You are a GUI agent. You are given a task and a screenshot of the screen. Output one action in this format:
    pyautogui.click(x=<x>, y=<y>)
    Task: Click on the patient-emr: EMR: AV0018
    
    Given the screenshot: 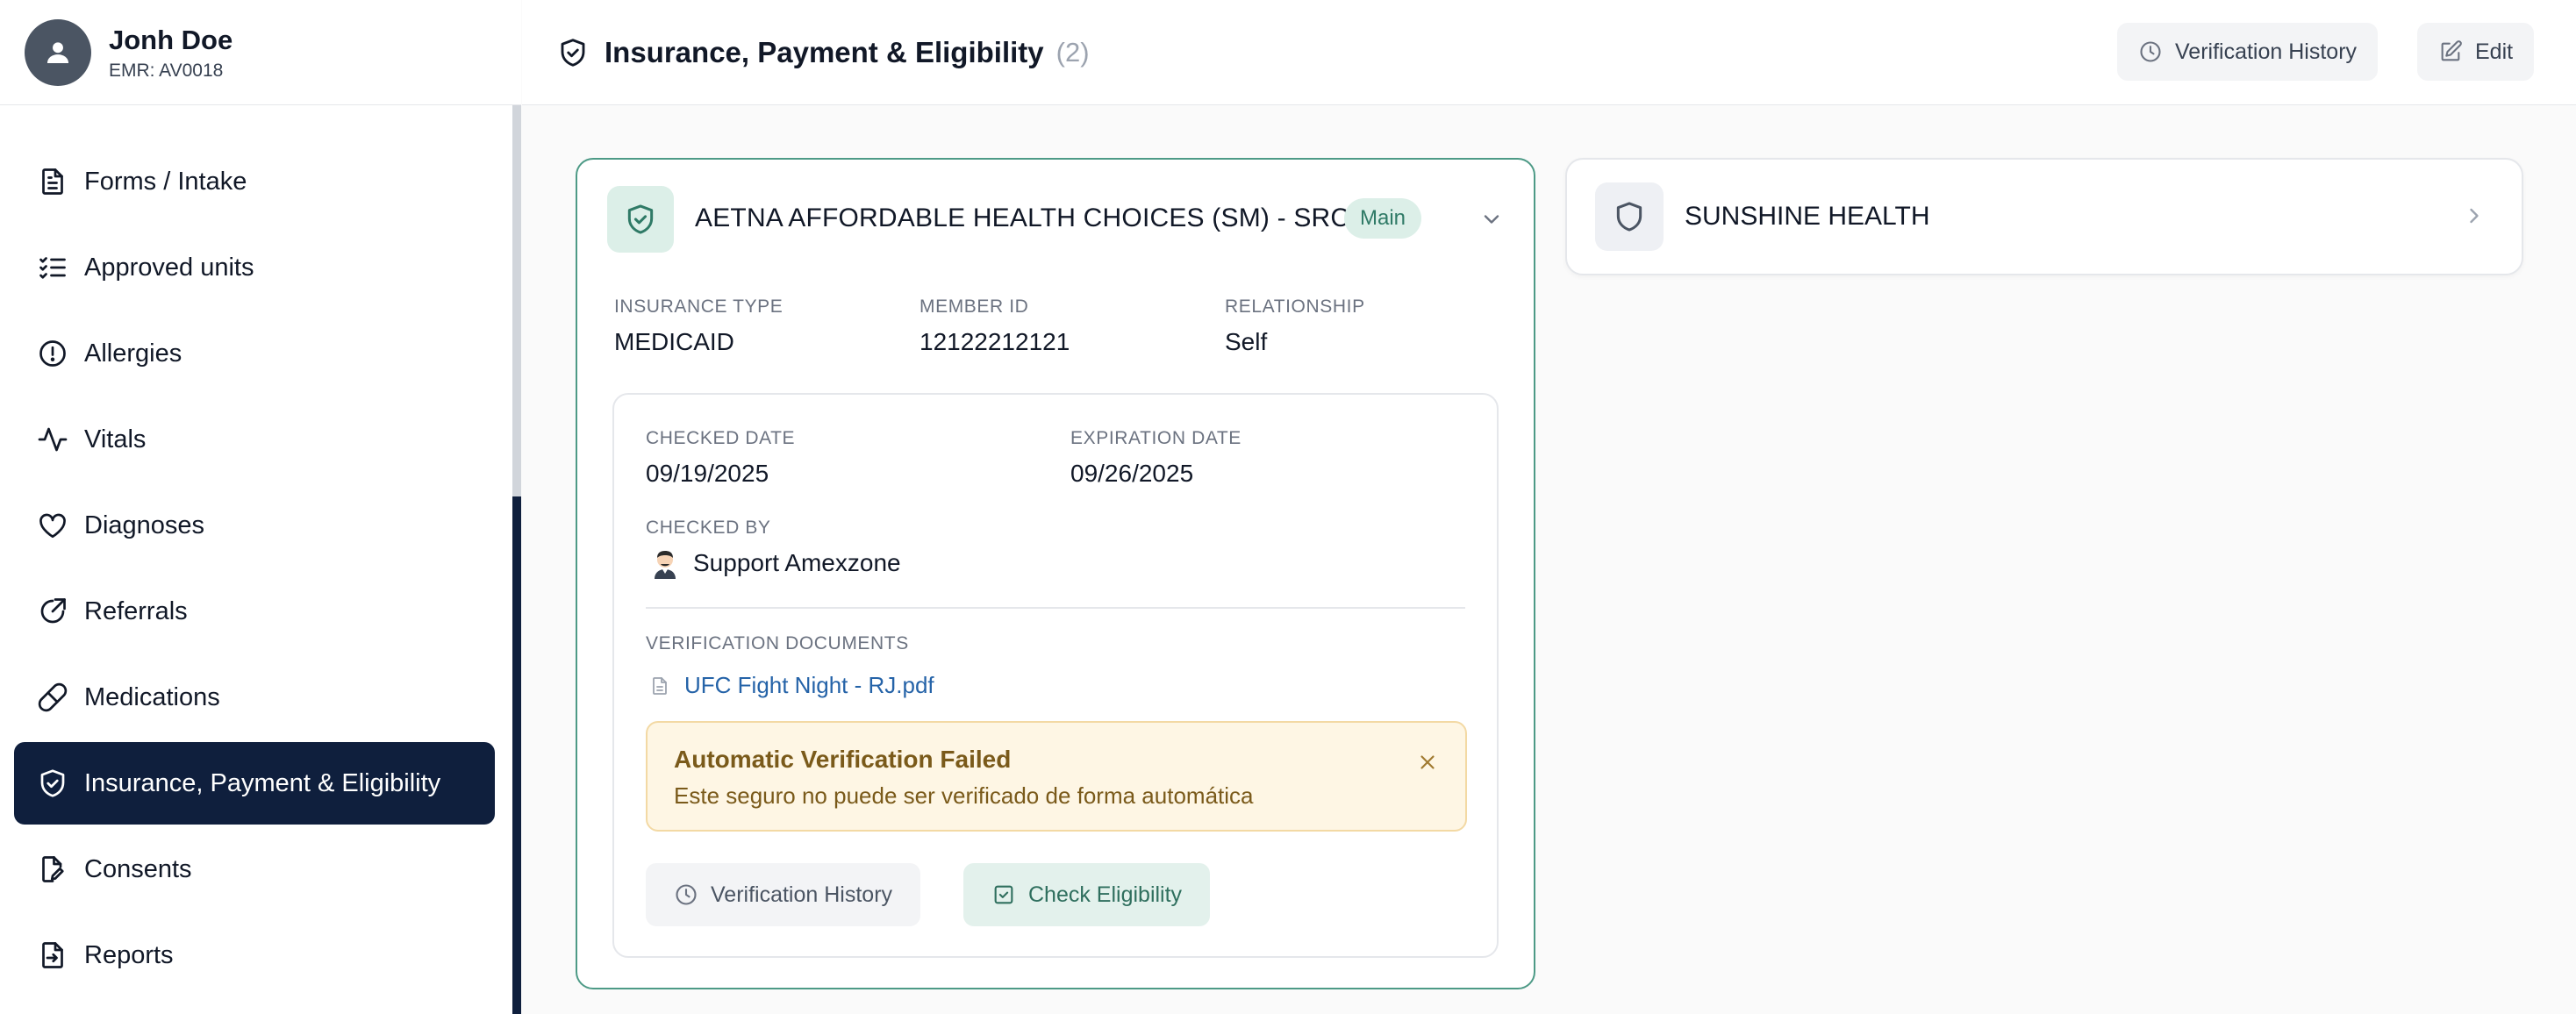 What is the action you would take?
    pyautogui.click(x=166, y=70)
    